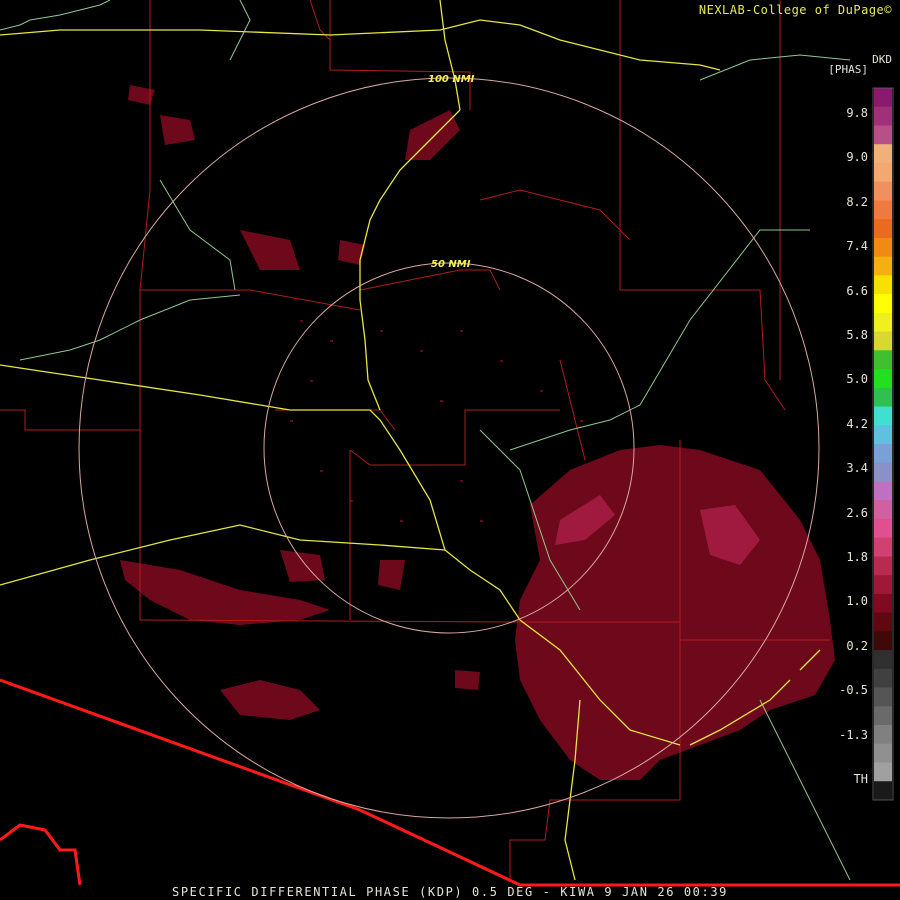 The image size is (900, 900). Describe the element at coordinates (857, 512) in the screenshot. I see `legend-label: 2.6` at that location.